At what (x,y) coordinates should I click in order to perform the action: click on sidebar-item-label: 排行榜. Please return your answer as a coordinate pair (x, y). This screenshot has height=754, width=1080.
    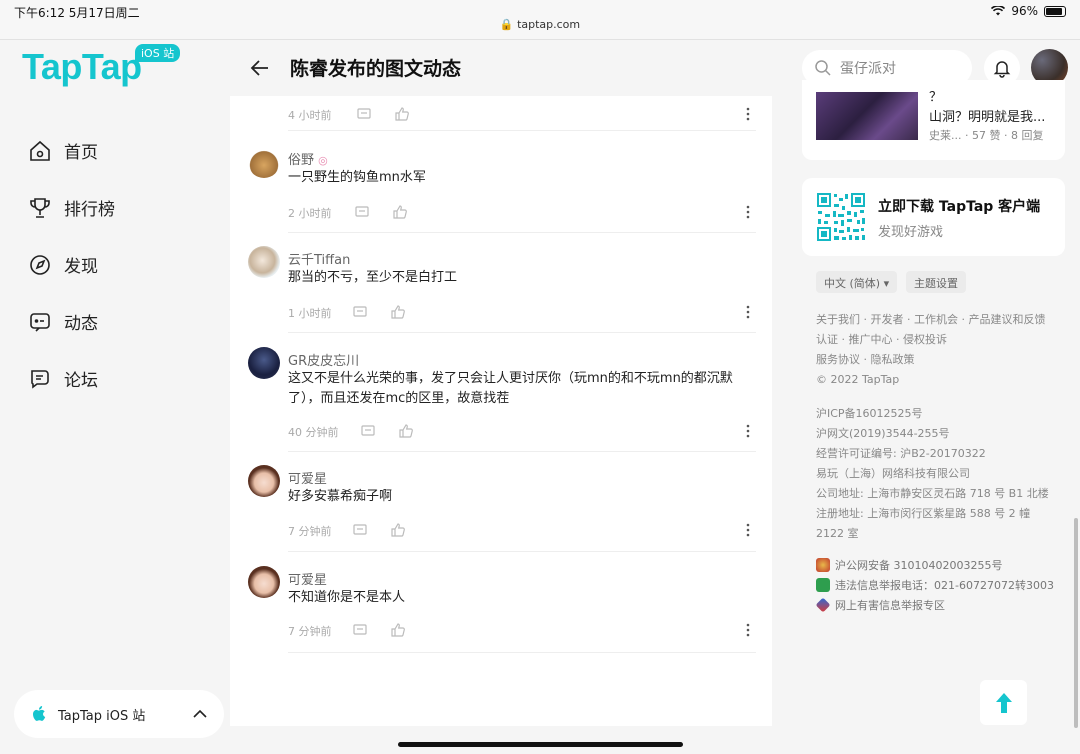
    Looking at the image, I should click on (89, 210).